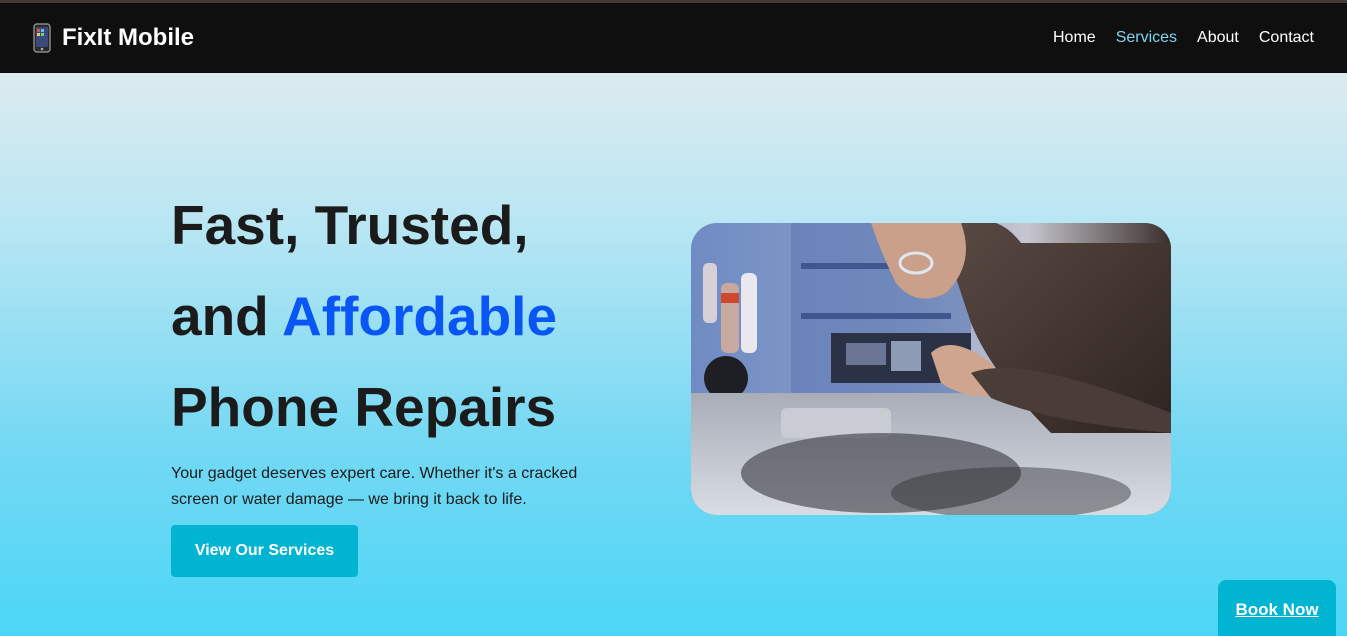 Image resolution: width=1347 pixels, height=636 pixels. Describe the element at coordinates (1146, 38) in the screenshot. I see `nav-services: Services` at that location.